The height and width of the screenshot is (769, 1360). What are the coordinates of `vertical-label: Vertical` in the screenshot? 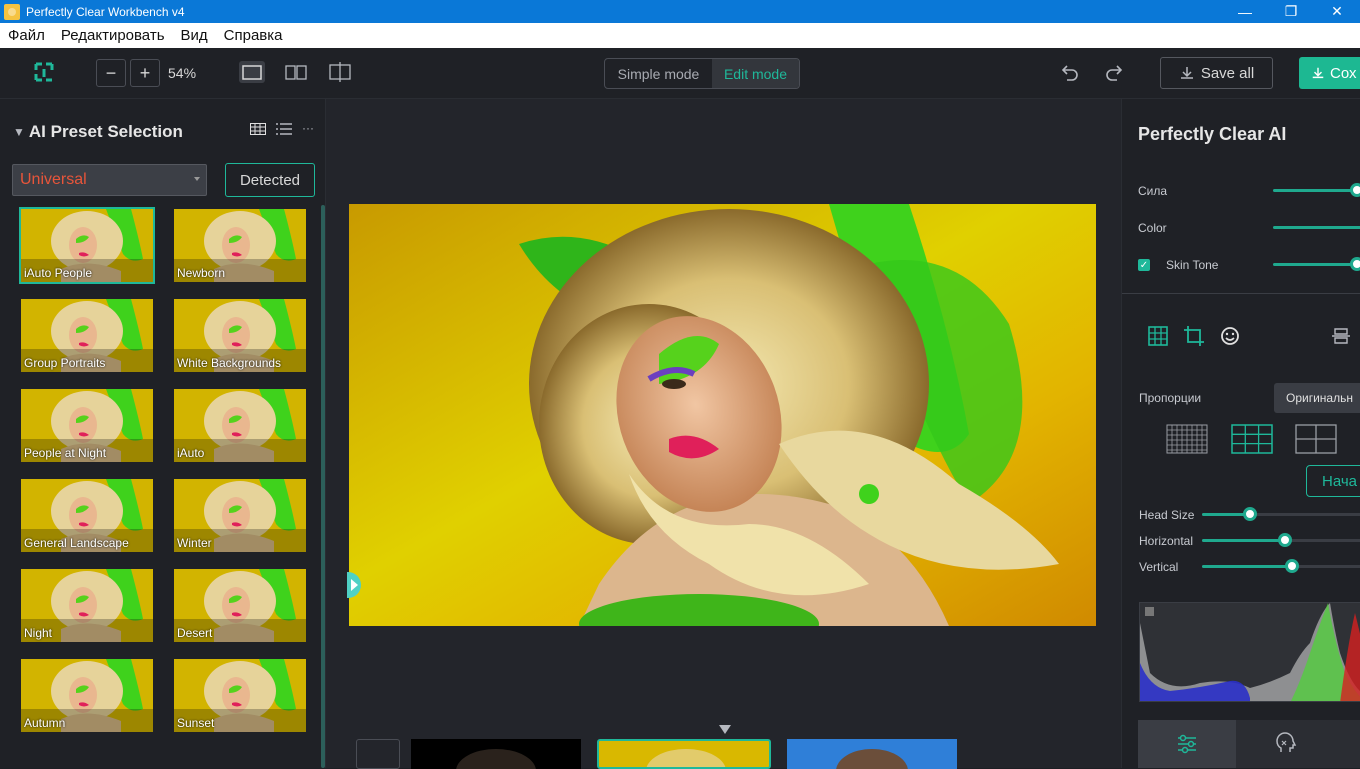 It's located at (1159, 567).